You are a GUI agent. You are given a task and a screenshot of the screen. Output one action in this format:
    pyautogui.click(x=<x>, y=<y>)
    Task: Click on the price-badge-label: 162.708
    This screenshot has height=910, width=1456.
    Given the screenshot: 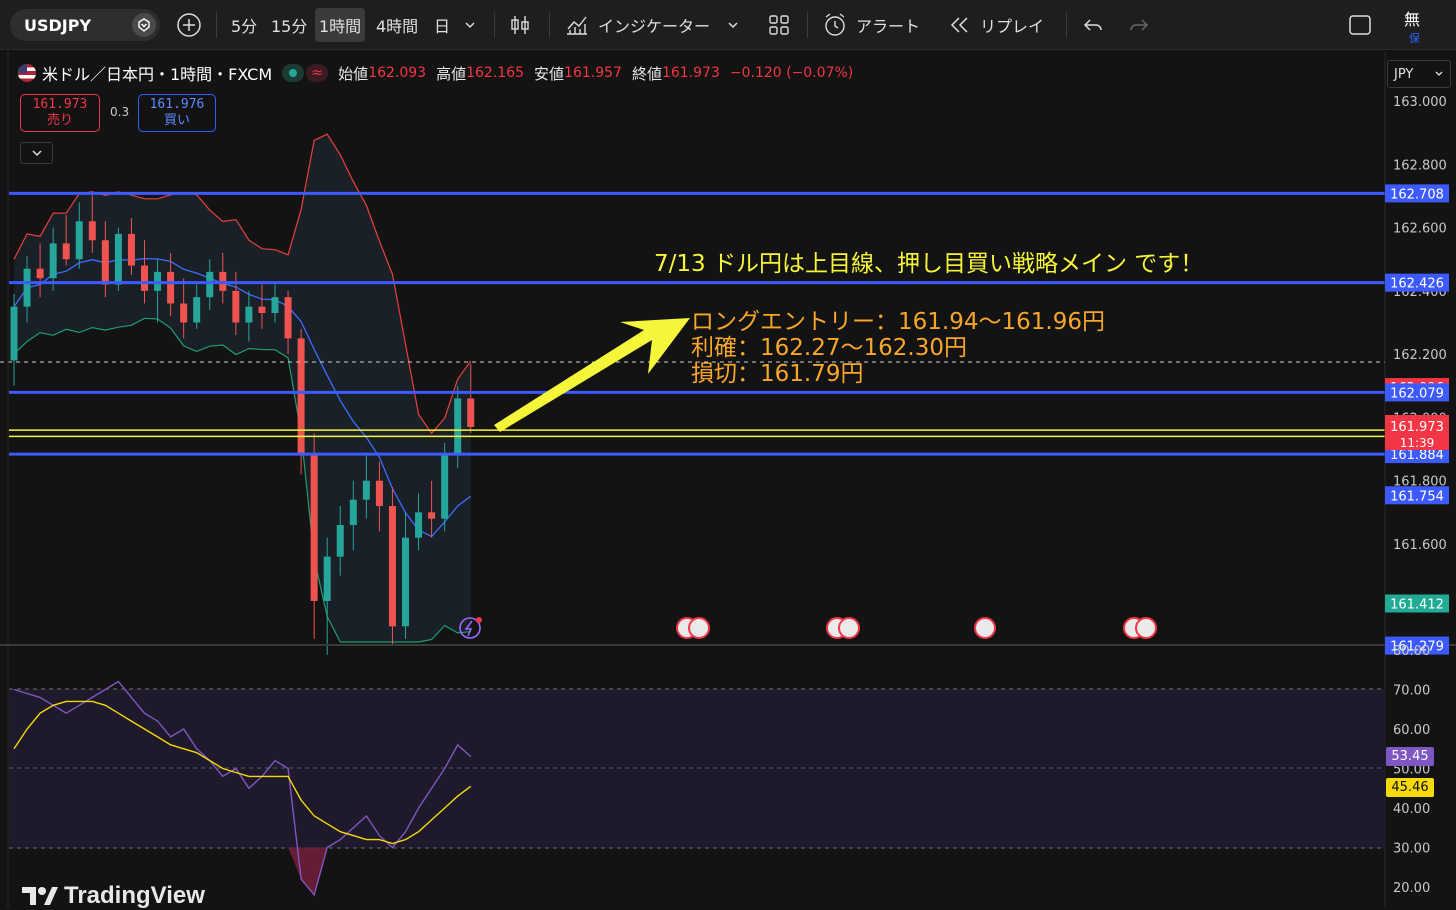 What is the action you would take?
    pyautogui.click(x=1417, y=194)
    